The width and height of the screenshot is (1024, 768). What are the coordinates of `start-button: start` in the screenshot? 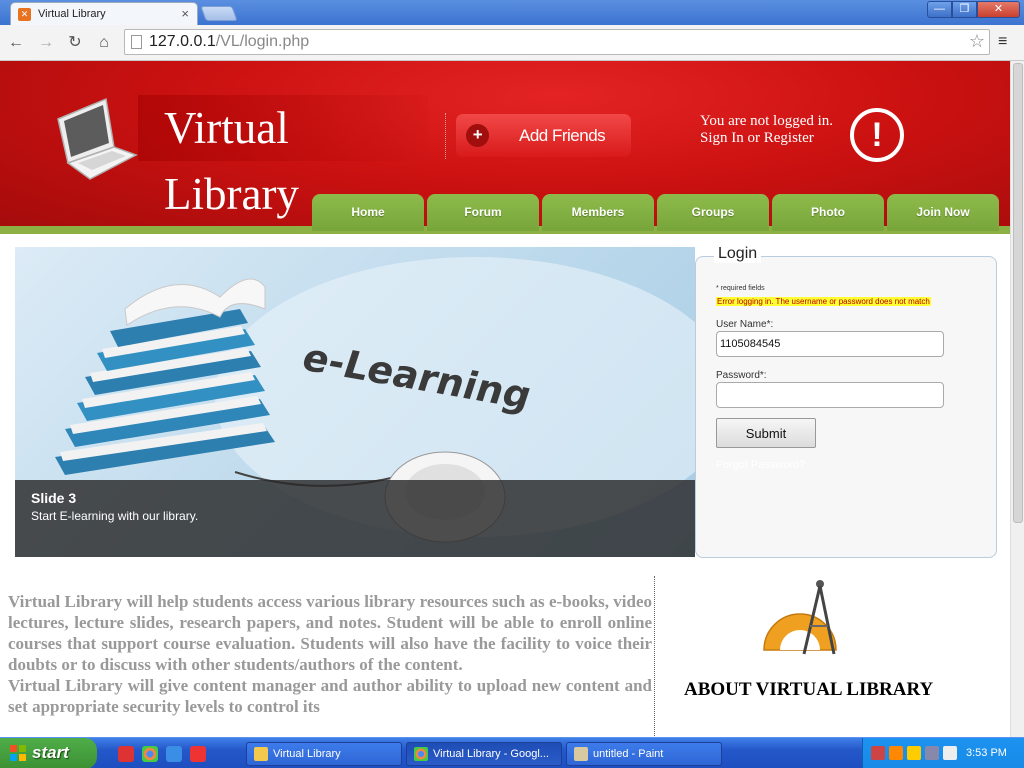 It's located at (48, 753).